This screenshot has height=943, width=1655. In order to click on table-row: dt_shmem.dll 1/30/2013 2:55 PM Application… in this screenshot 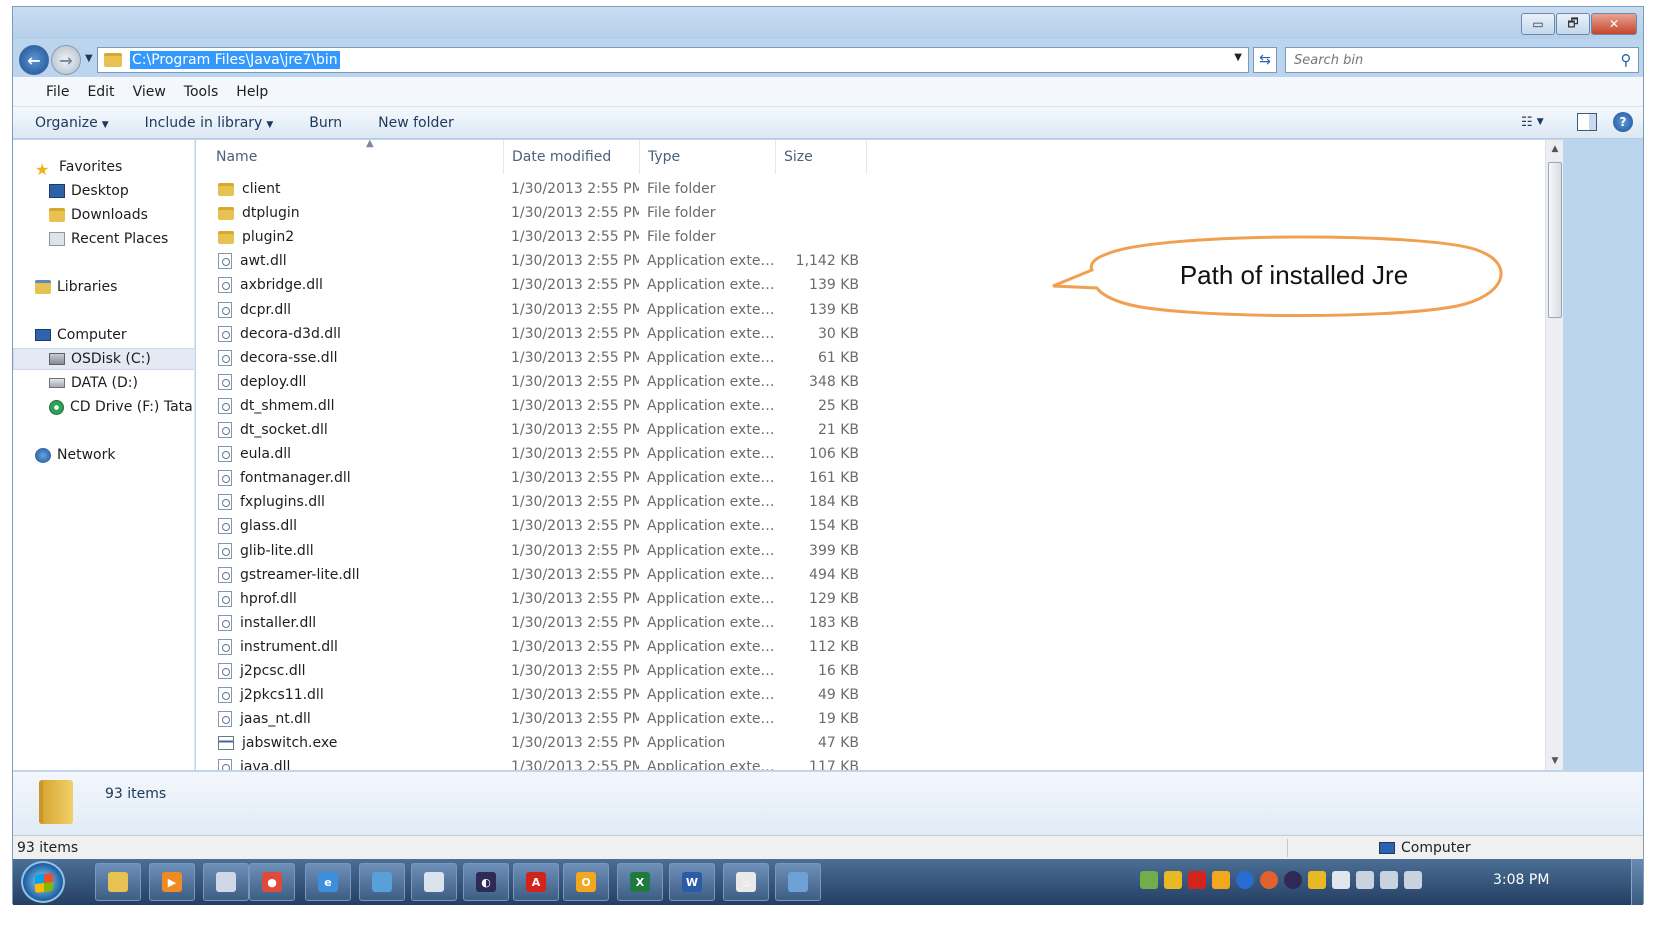, I will do `click(870, 407)`.